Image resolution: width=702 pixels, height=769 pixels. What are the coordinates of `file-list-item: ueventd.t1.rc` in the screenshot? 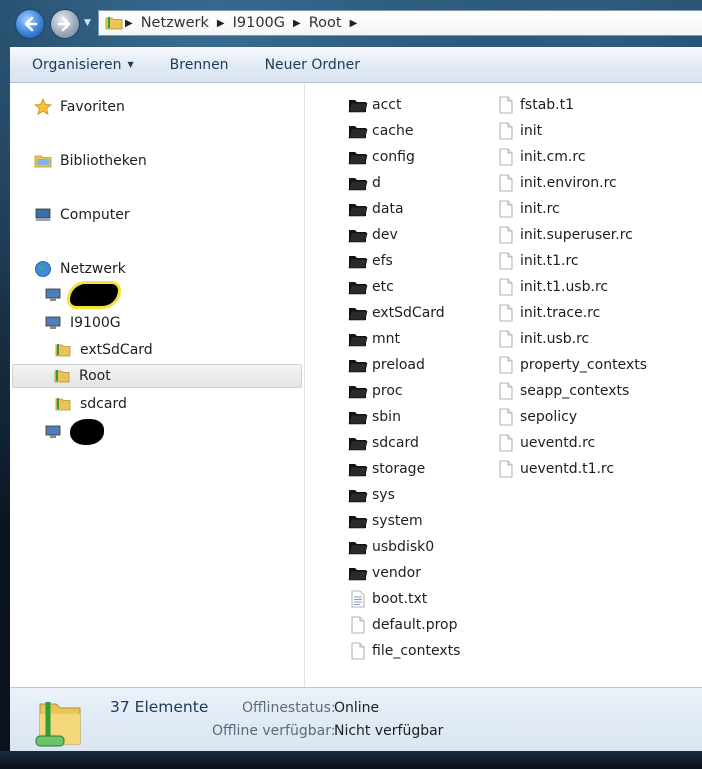 It's located at (555, 469).